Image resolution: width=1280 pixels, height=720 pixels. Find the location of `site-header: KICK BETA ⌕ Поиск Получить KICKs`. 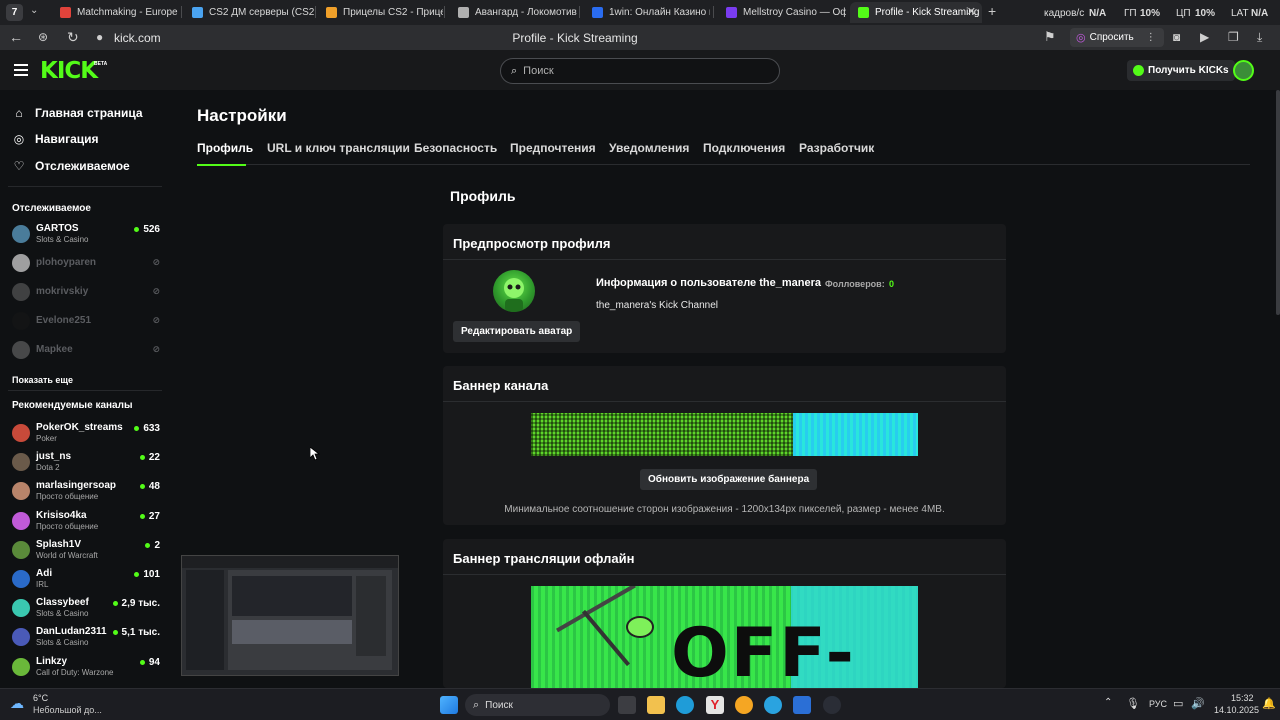

site-header: KICK BETA ⌕ Поиск Получить KICKs is located at coordinates (640, 70).